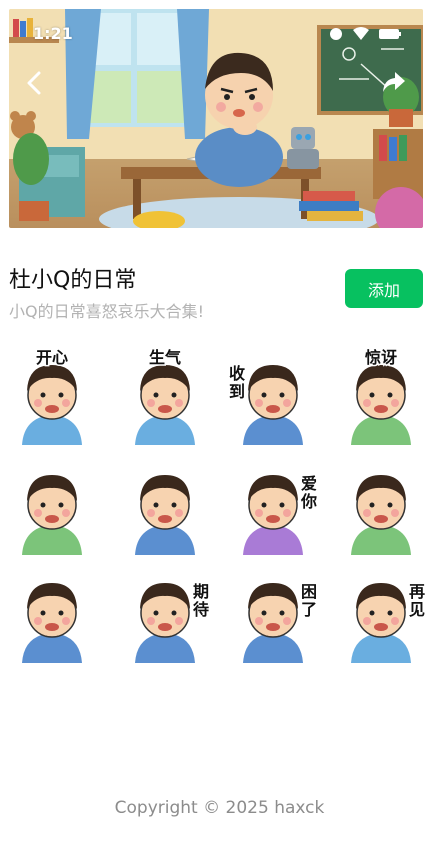  What do you see at coordinates (281, 514) in the screenshot?
I see `sticker-love-icon: 爱你` at bounding box center [281, 514].